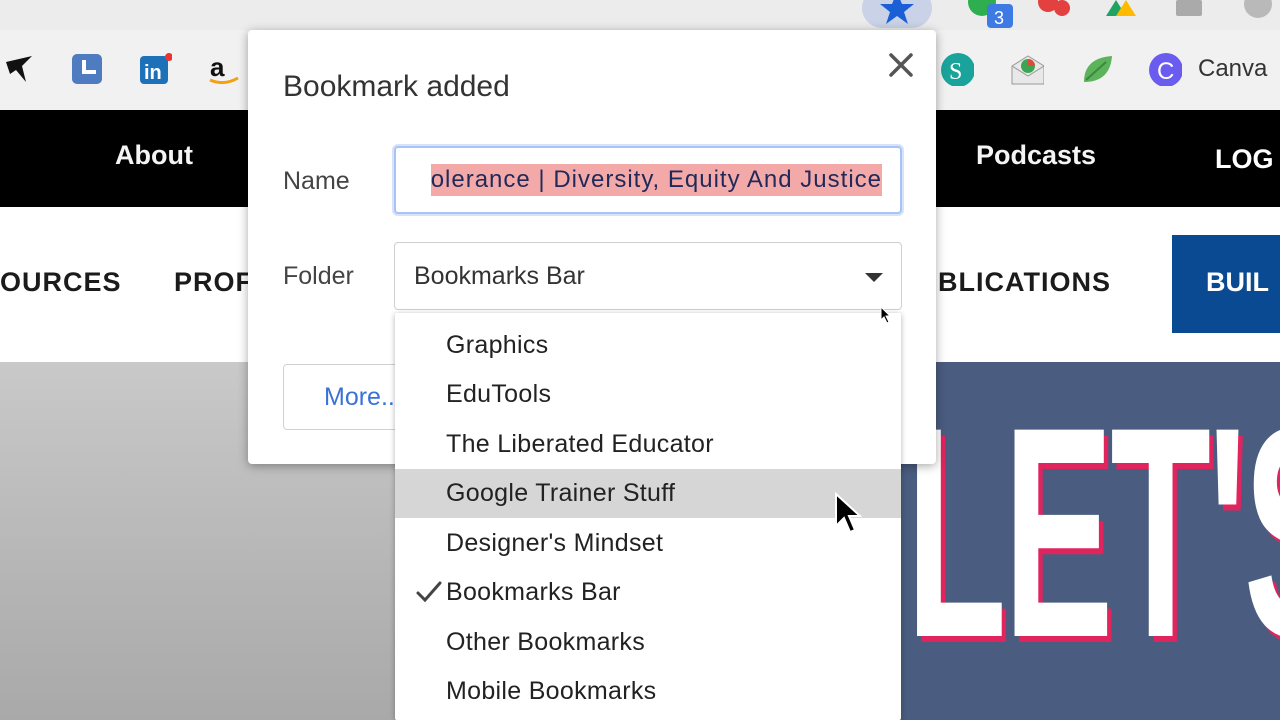 The width and height of the screenshot is (1280, 720). Describe the element at coordinates (87, 69) in the screenshot. I see `bookmark-clock-icon` at that location.